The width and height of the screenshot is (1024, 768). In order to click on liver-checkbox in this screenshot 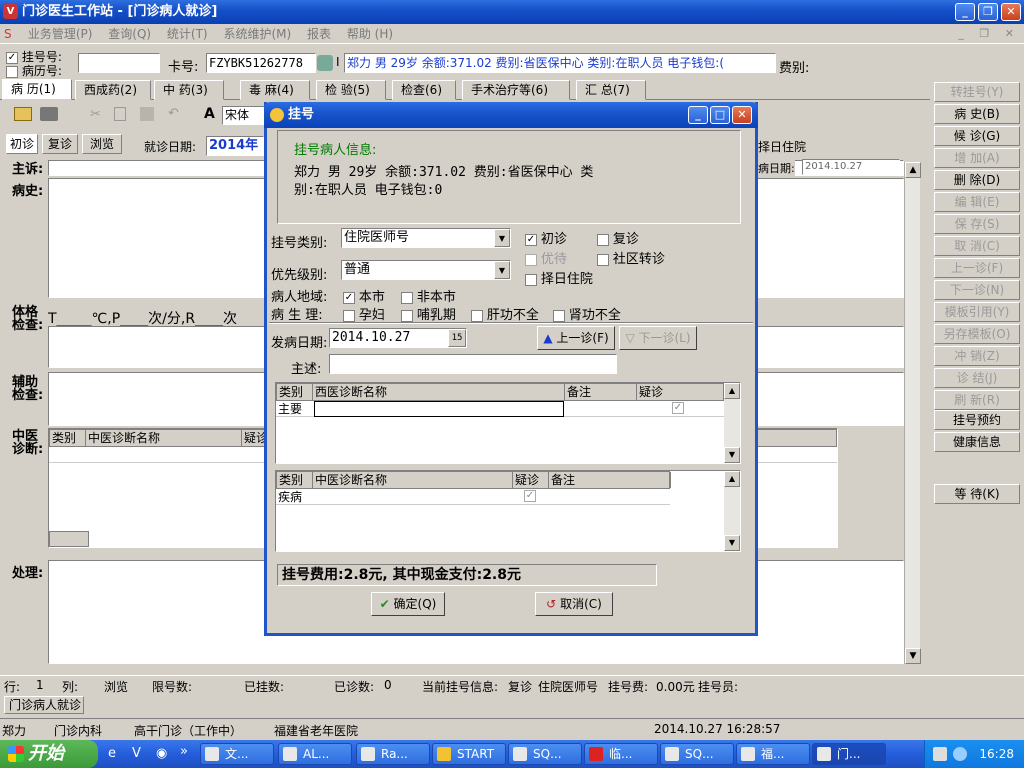, I will do `click(477, 315)`.